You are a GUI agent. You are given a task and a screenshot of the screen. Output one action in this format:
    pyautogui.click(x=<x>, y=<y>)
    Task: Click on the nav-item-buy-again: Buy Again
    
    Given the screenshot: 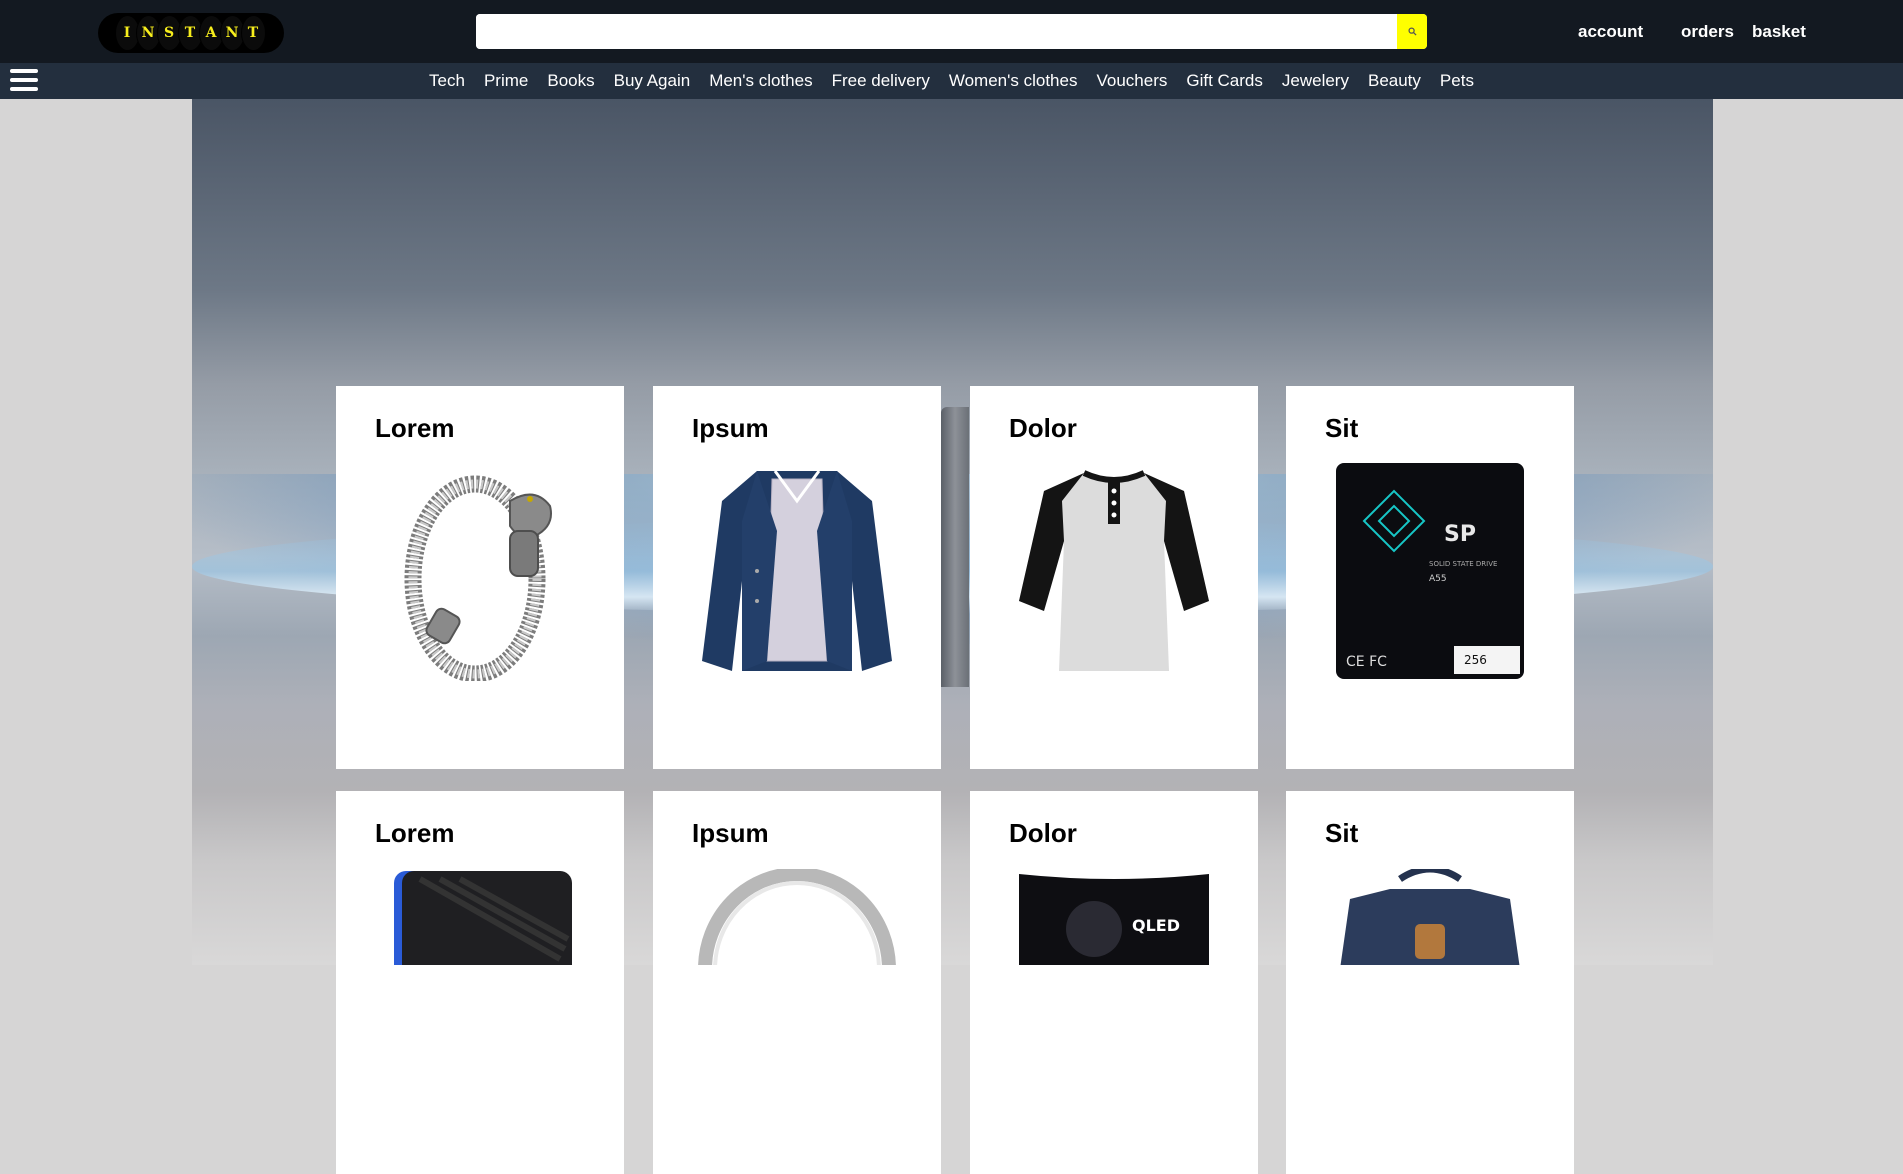 What is the action you would take?
    pyautogui.click(x=652, y=81)
    